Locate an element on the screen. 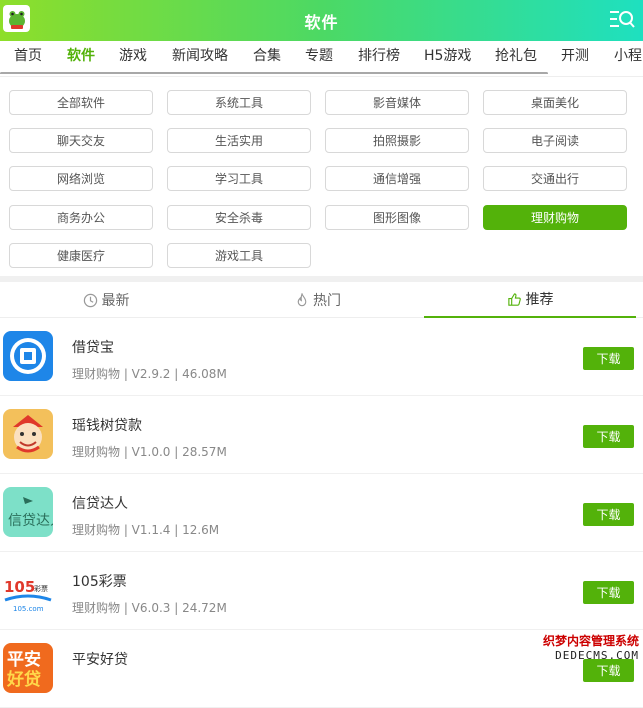 The height and width of the screenshot is (708, 643). category-button: 健康医疗 is located at coordinates (81, 255).